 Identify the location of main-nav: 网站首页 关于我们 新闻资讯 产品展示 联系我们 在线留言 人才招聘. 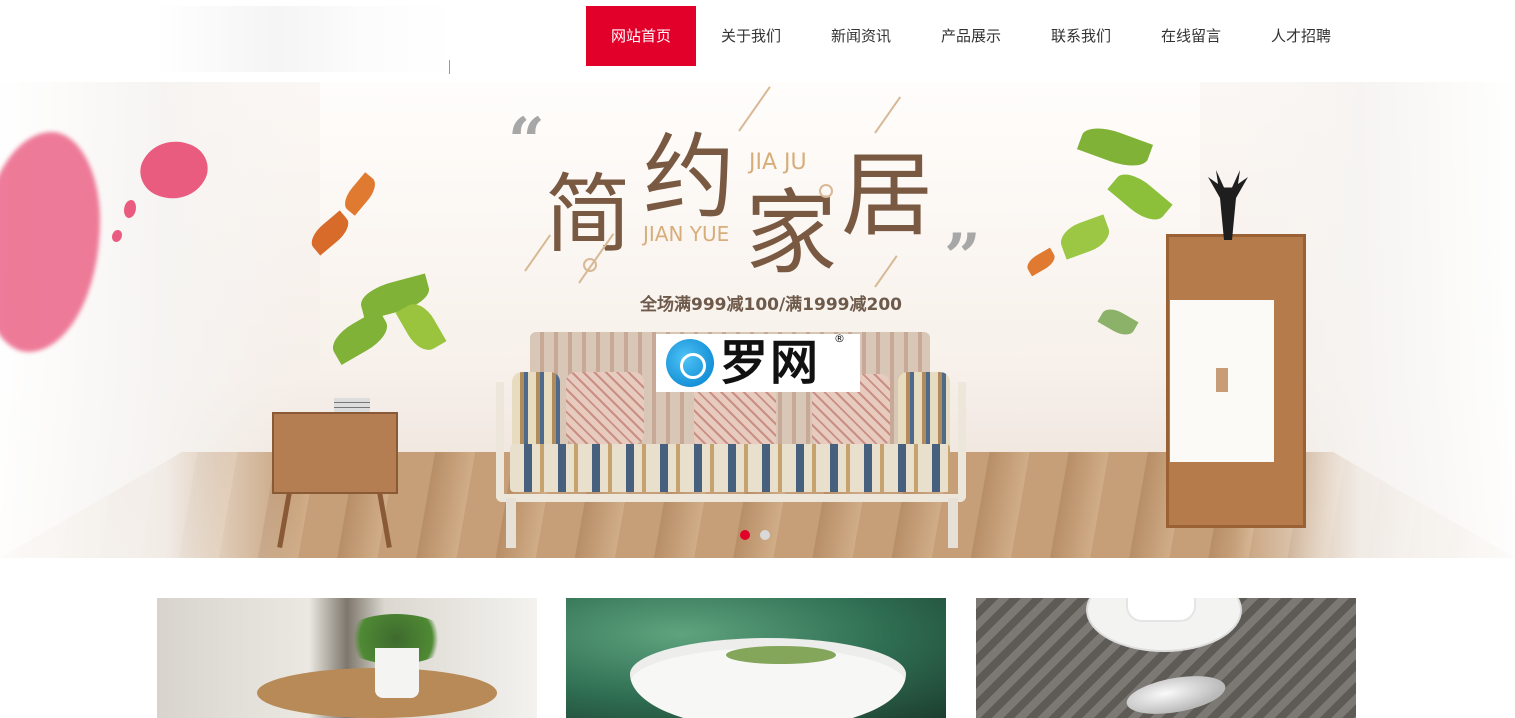
(971, 36).